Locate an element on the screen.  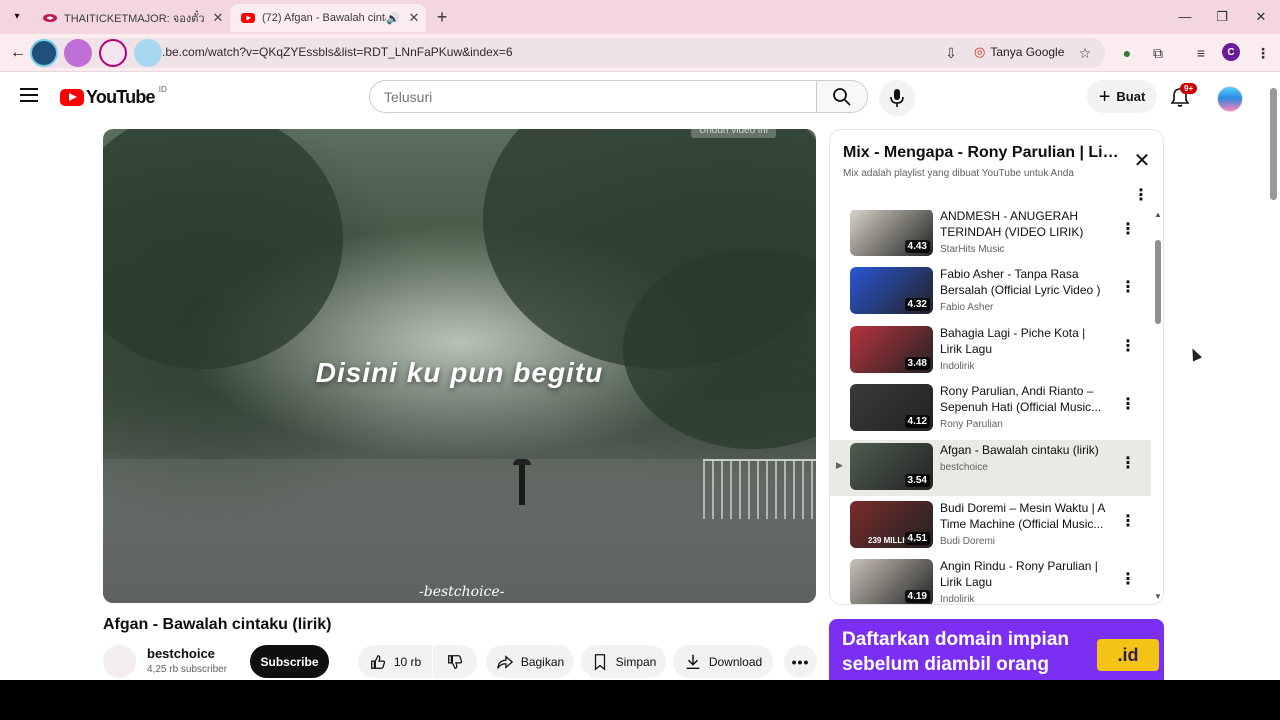
extensions-puzzle-icon: ⧉ is located at coordinates (1158, 53).